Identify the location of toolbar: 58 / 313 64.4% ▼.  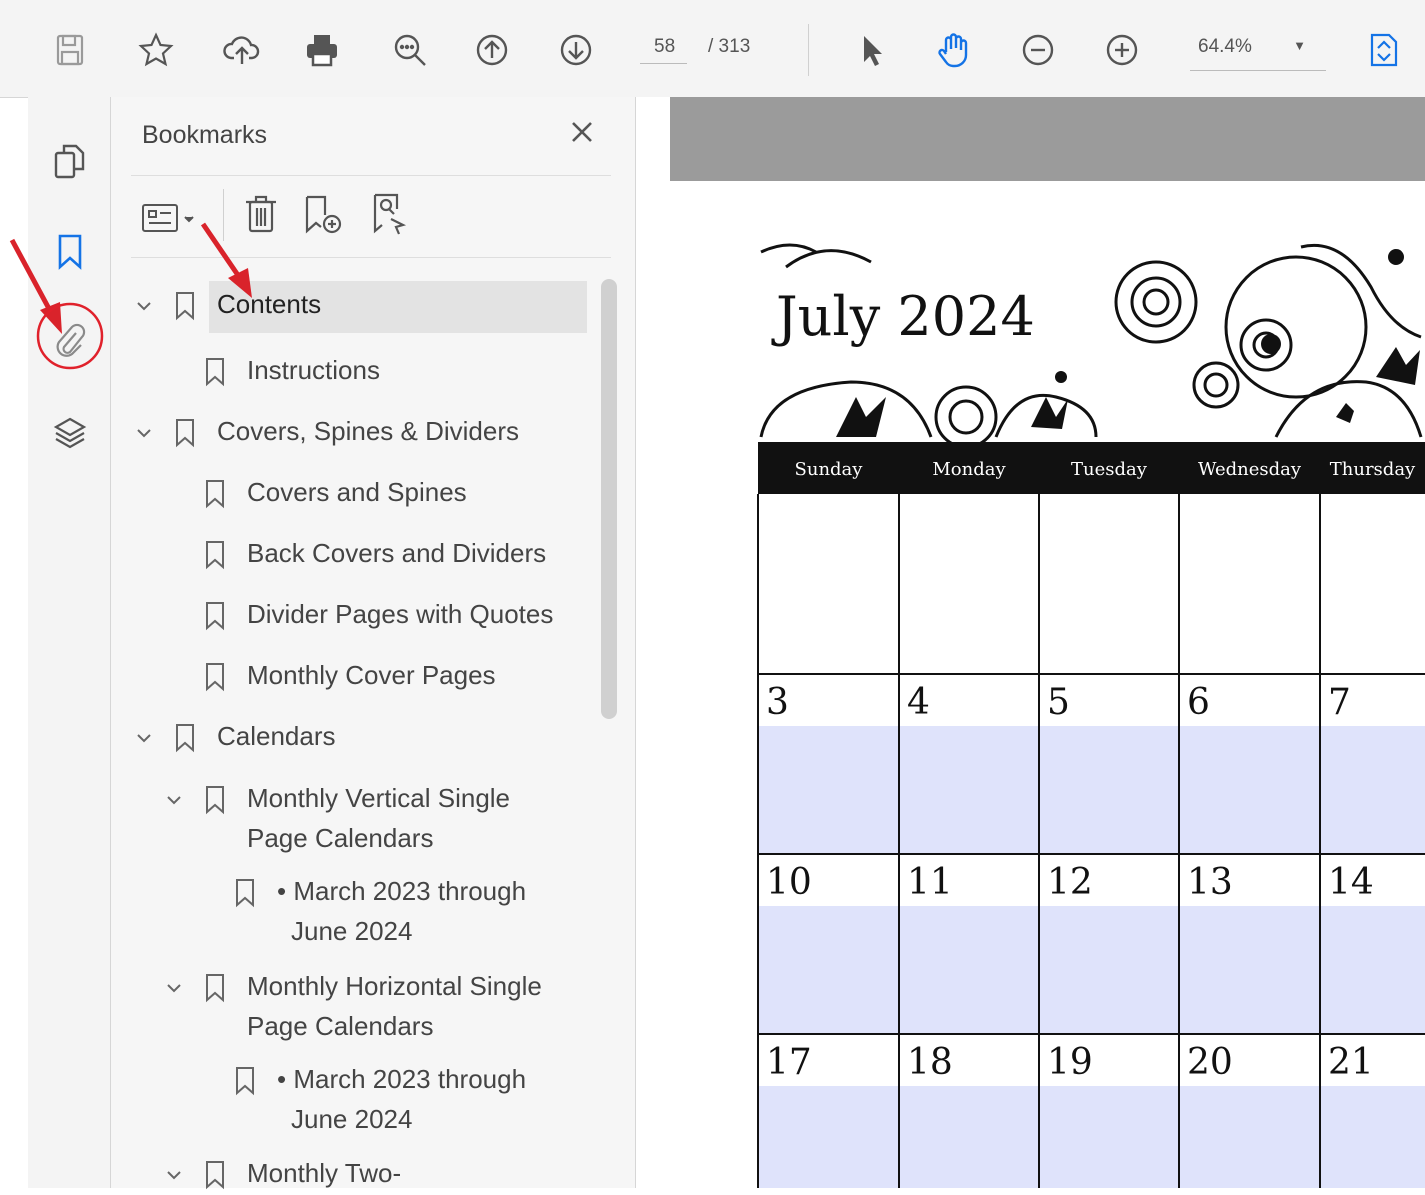
(712, 49).